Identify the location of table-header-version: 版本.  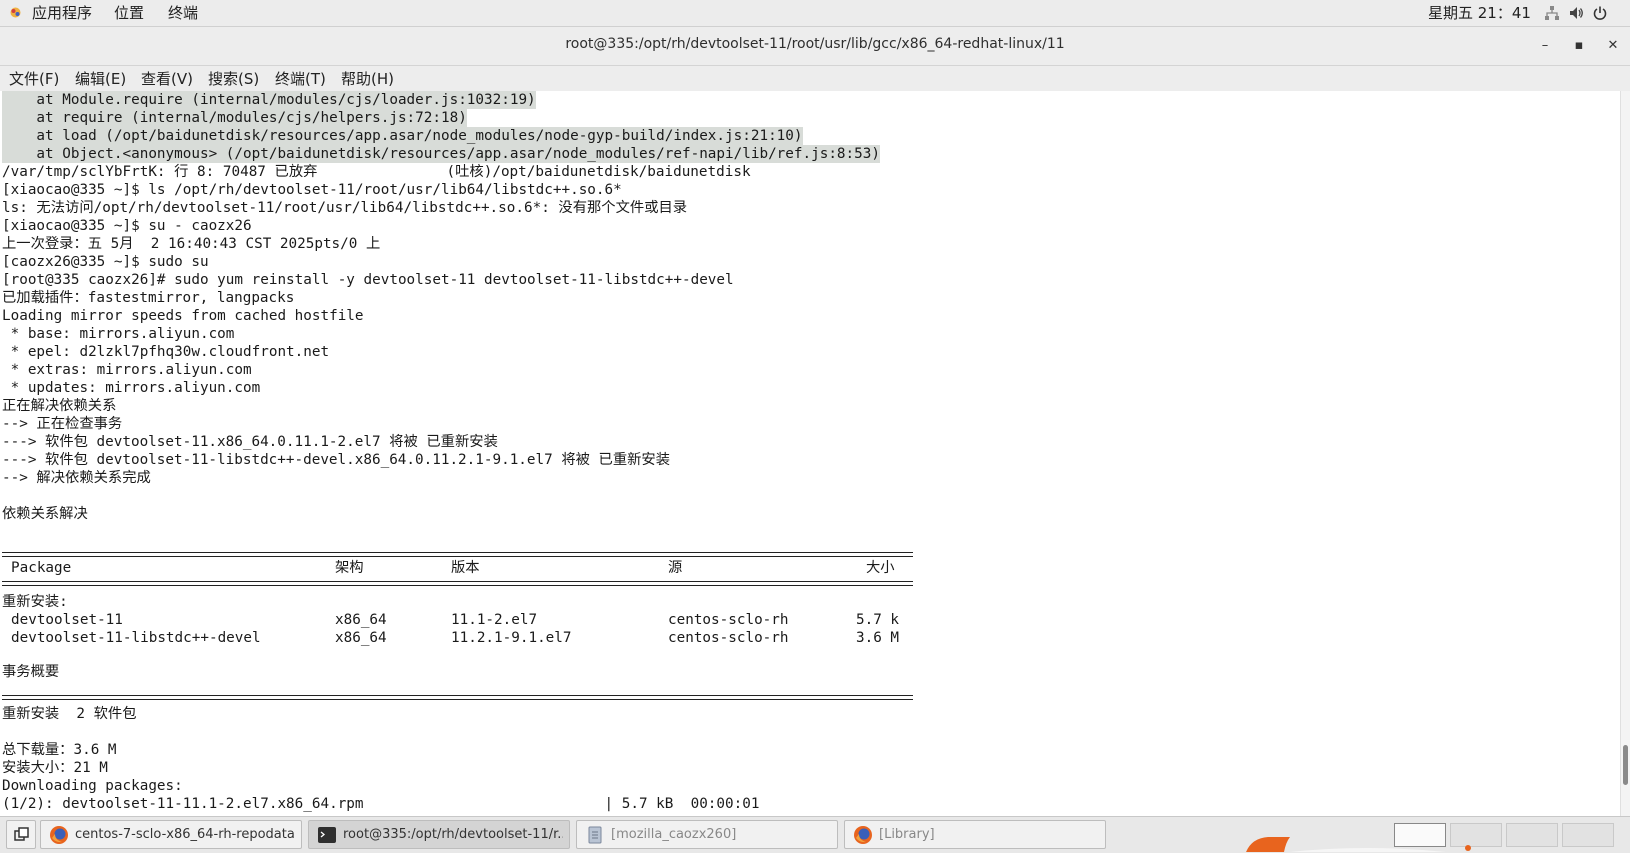
(465, 568).